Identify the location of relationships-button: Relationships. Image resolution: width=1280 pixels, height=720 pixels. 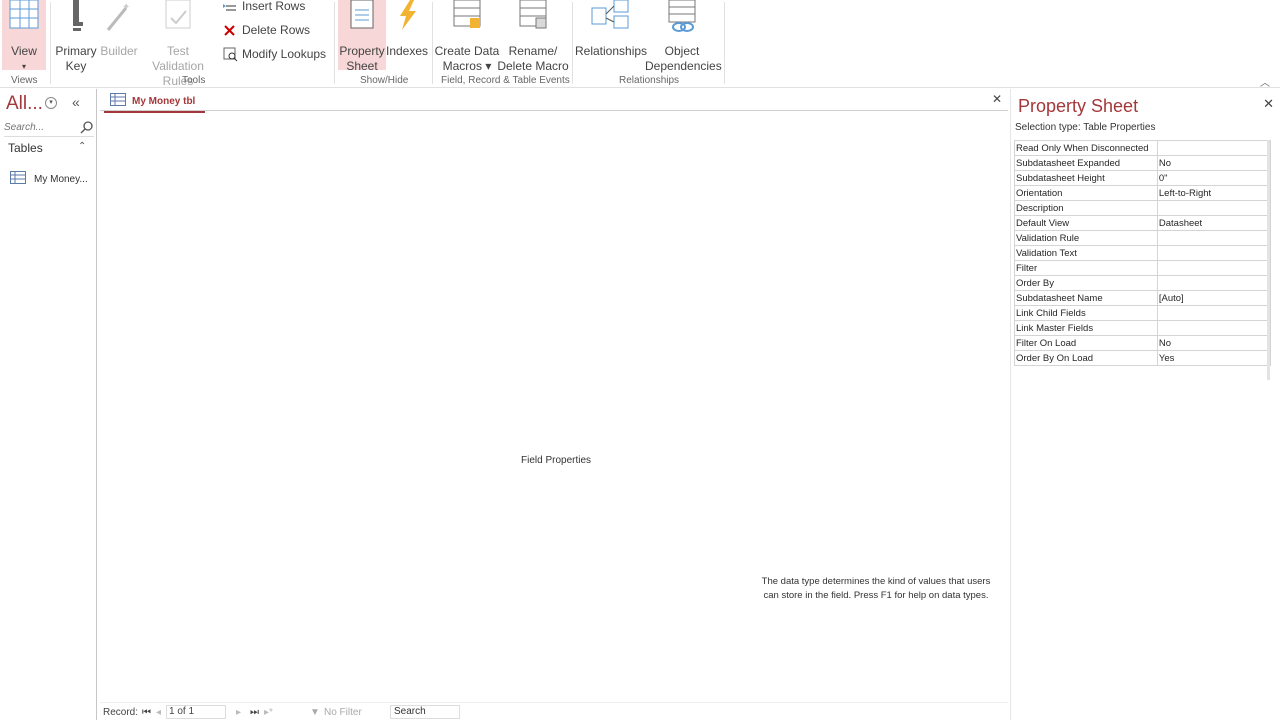
(611, 29).